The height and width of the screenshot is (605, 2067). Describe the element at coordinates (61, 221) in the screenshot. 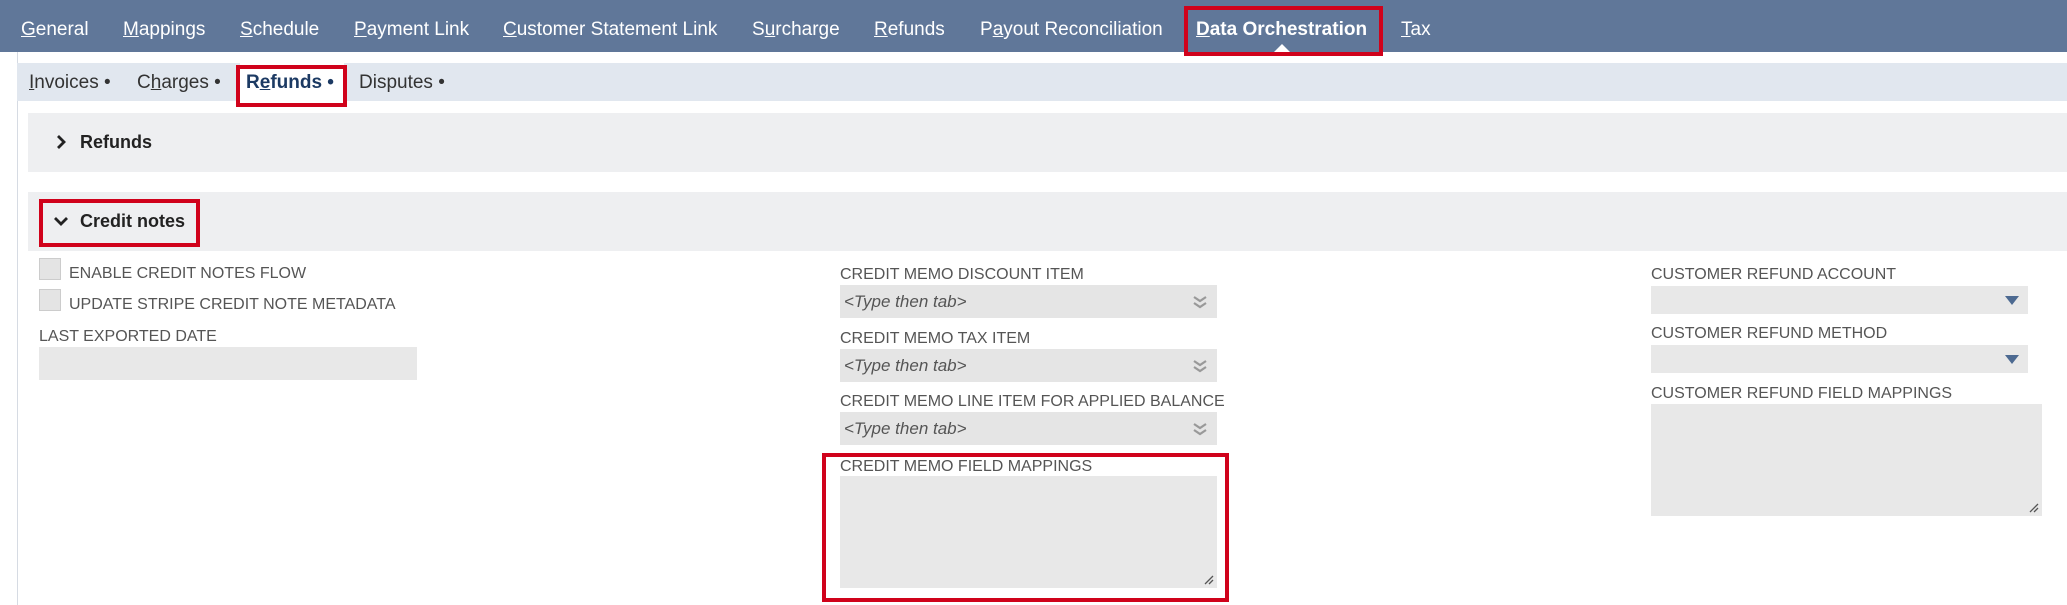

I see `chevron-down-icon` at that location.